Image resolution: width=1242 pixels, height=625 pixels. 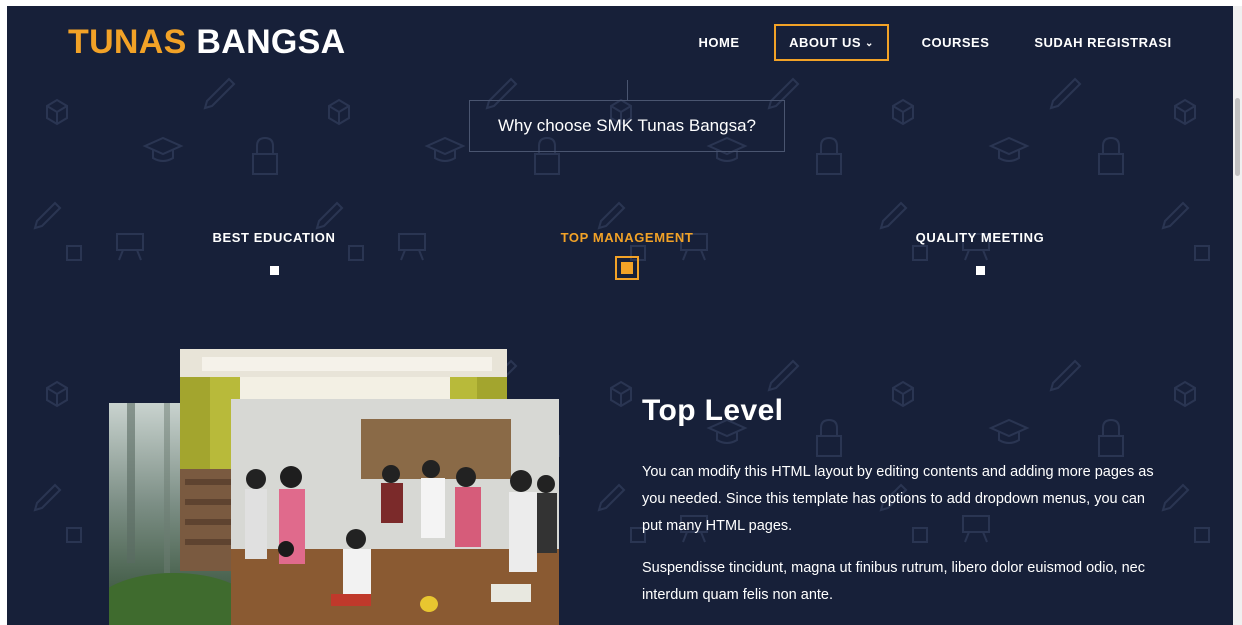 What do you see at coordinates (274, 270) in the screenshot?
I see `tab-indicator-best-education` at bounding box center [274, 270].